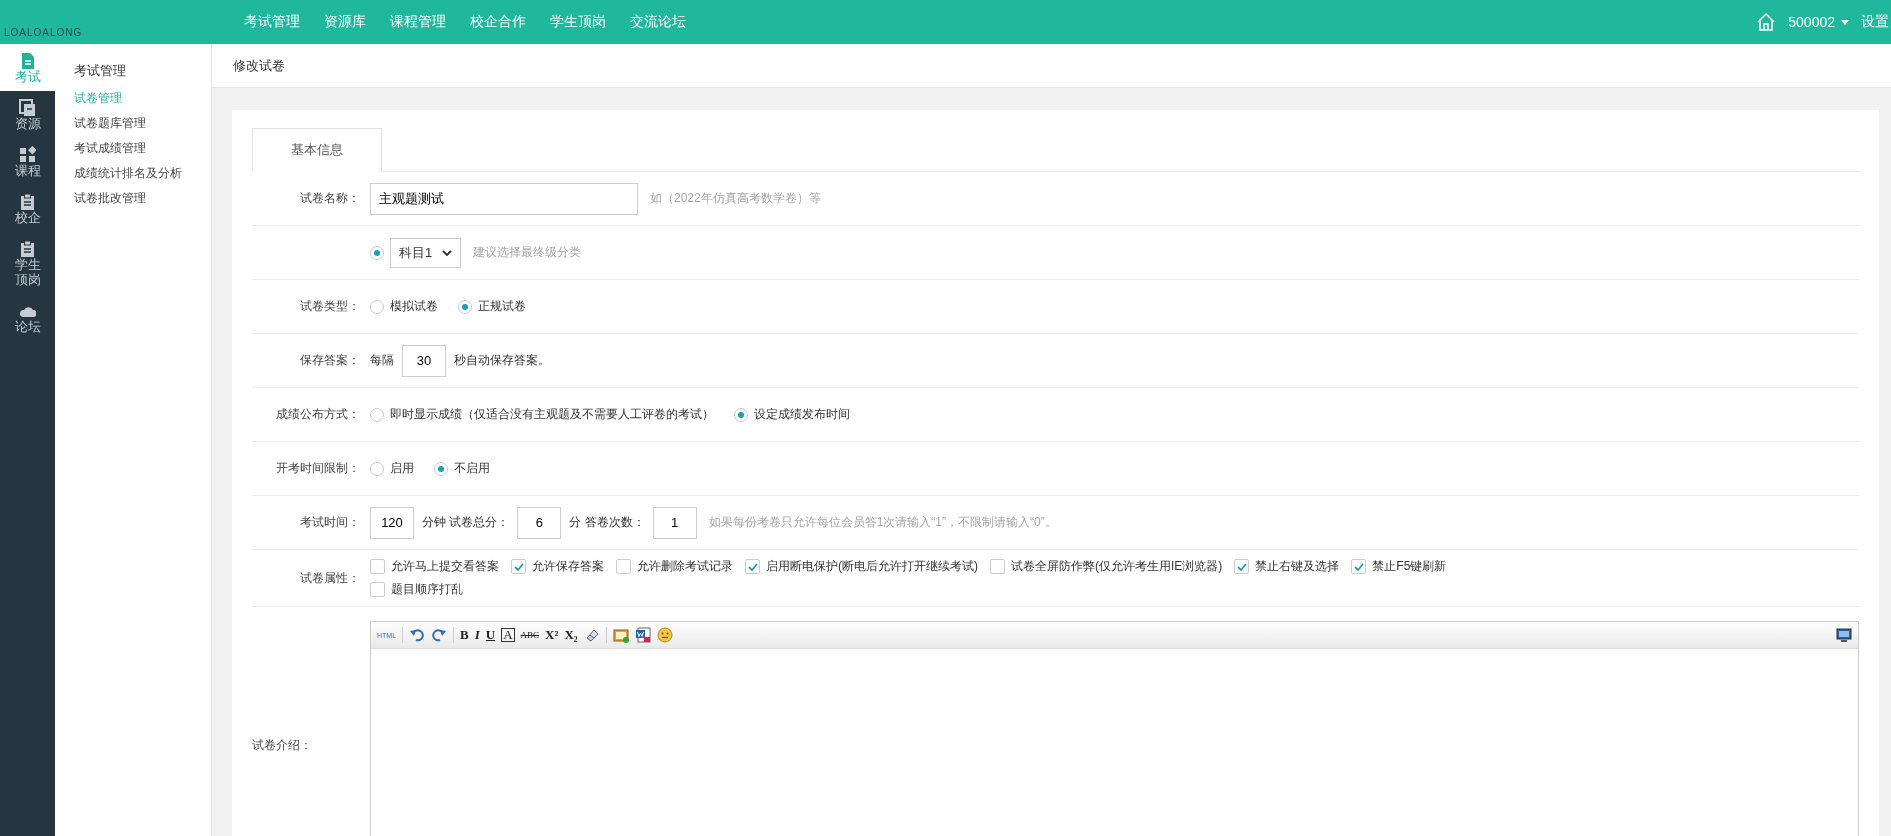  Describe the element at coordinates (735, 198) in the screenshot. I see `hint-text: 如（2022年仿真高考数学卷）等` at that location.